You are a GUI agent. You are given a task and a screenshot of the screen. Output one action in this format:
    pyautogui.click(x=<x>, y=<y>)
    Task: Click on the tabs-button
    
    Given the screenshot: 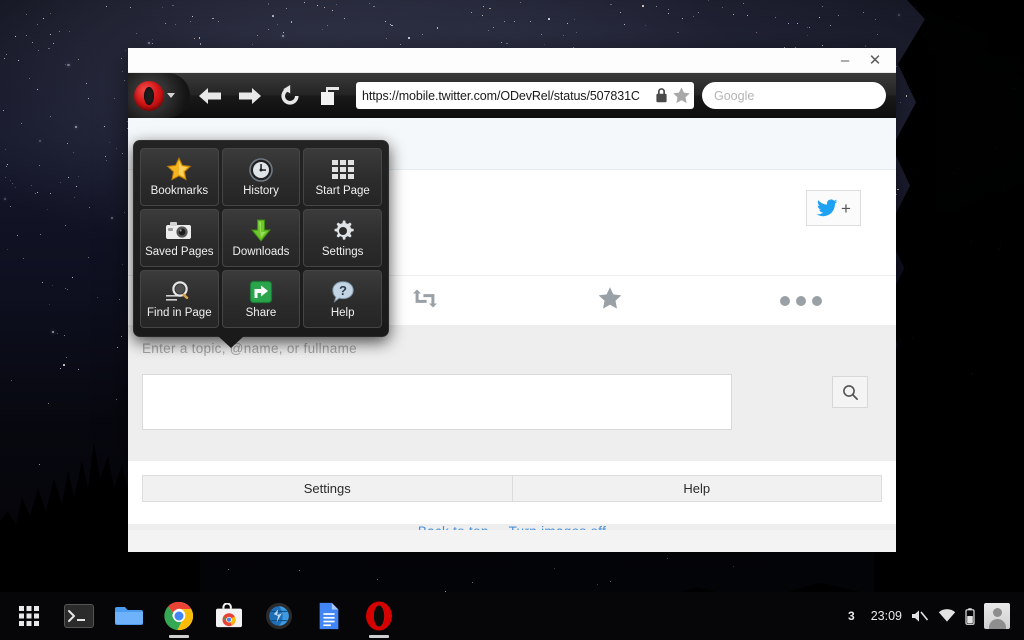 What is the action you would take?
    pyautogui.click(x=330, y=95)
    